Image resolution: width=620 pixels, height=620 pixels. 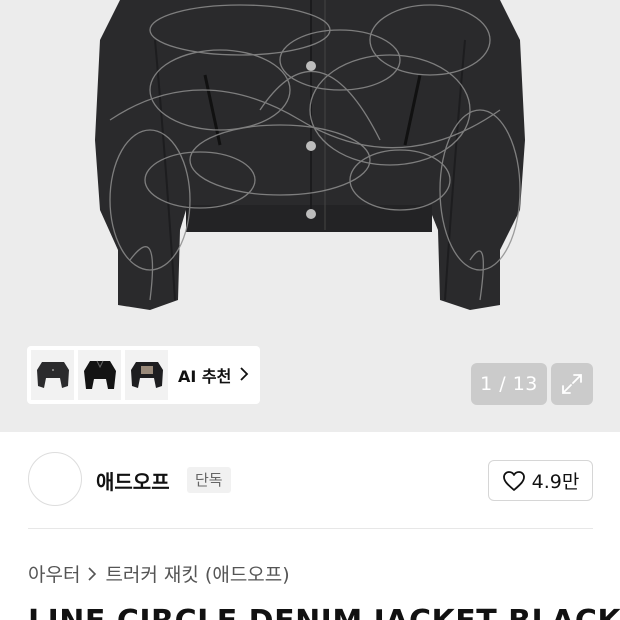 I want to click on expand-button, so click(x=572, y=384).